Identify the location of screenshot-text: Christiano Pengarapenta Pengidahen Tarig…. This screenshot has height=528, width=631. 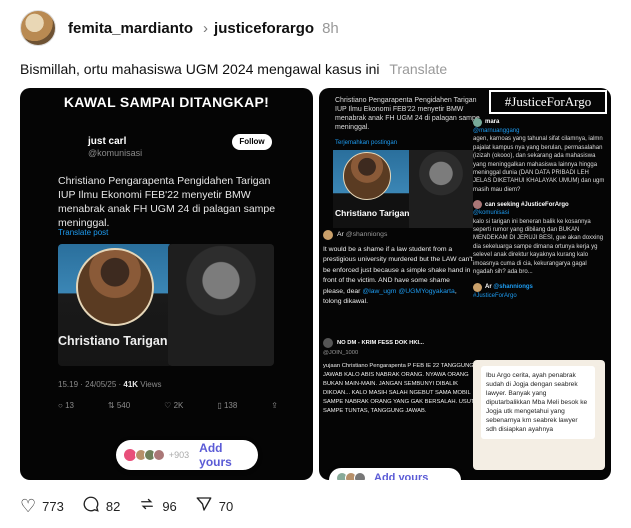
(407, 114).